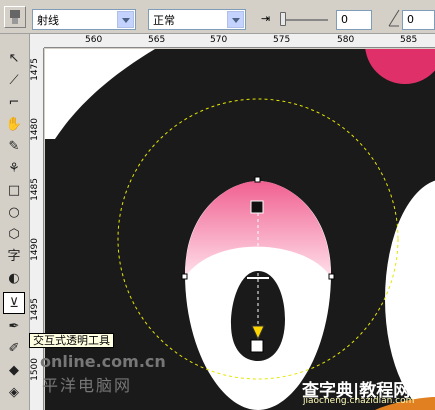  I want to click on ellipse-tool-icon: ○, so click(14, 213).